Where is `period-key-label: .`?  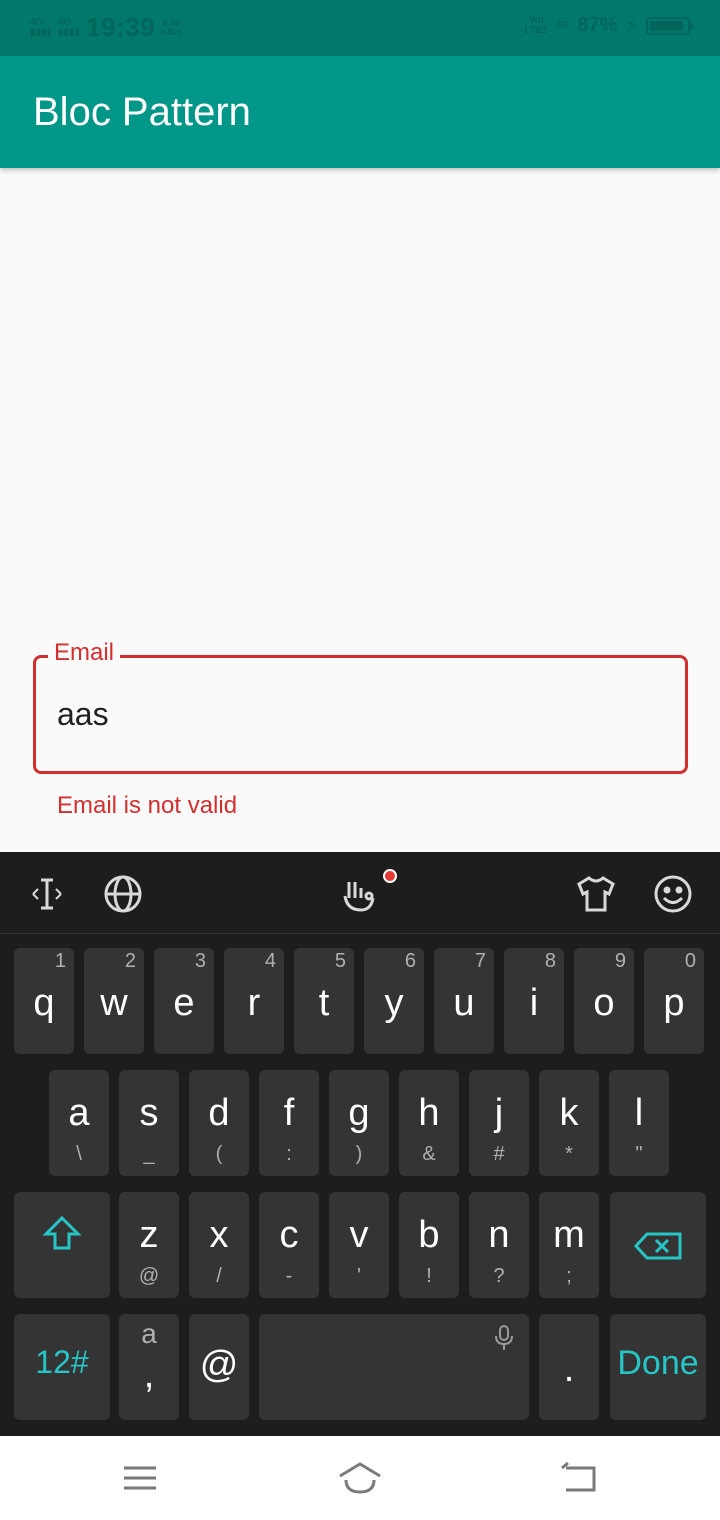
period-key-label: . is located at coordinates (569, 1369).